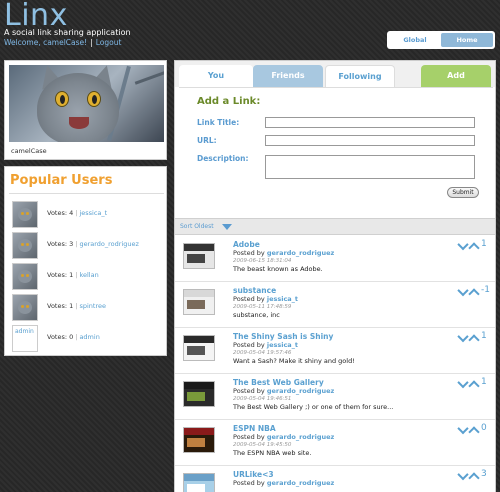 The height and width of the screenshot is (492, 500). I want to click on link-title: URLike<3, so click(253, 474).